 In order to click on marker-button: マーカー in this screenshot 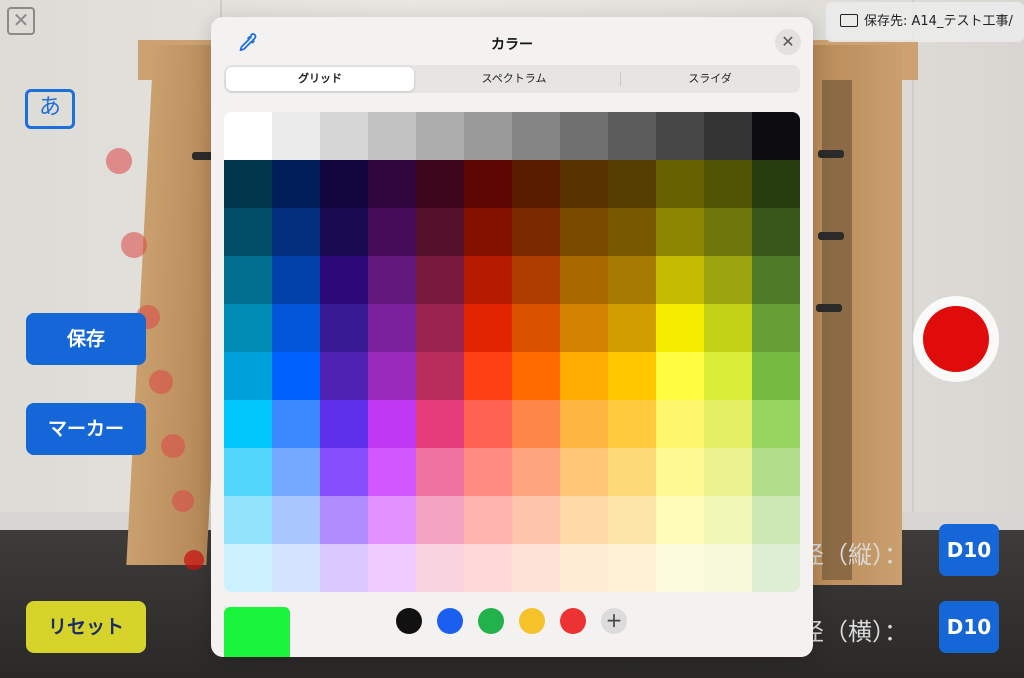, I will do `click(86, 429)`.